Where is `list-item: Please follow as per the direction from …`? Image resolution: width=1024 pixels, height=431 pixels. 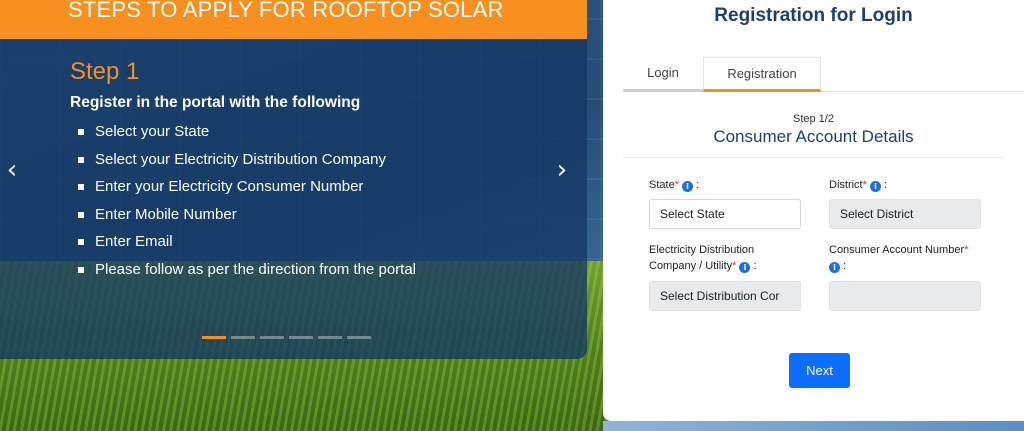 list-item: Please follow as per the direction from … is located at coordinates (247, 272).